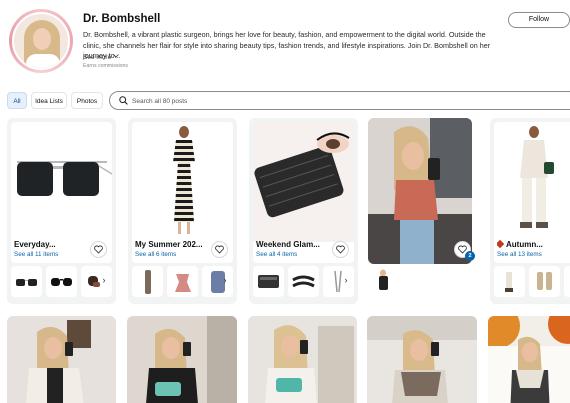 The width and height of the screenshot is (570, 403). Describe the element at coordinates (105, 66) in the screenshot. I see `commission-note: Earns commissions` at that location.